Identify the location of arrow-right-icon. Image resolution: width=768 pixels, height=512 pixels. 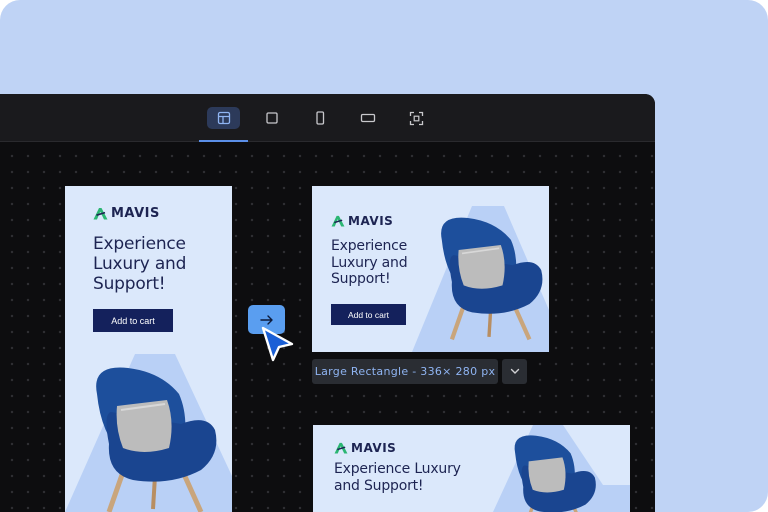
(266, 319).